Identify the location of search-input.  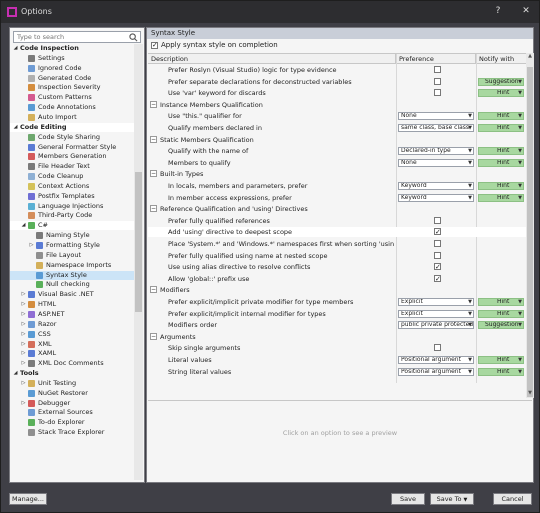
(70, 37).